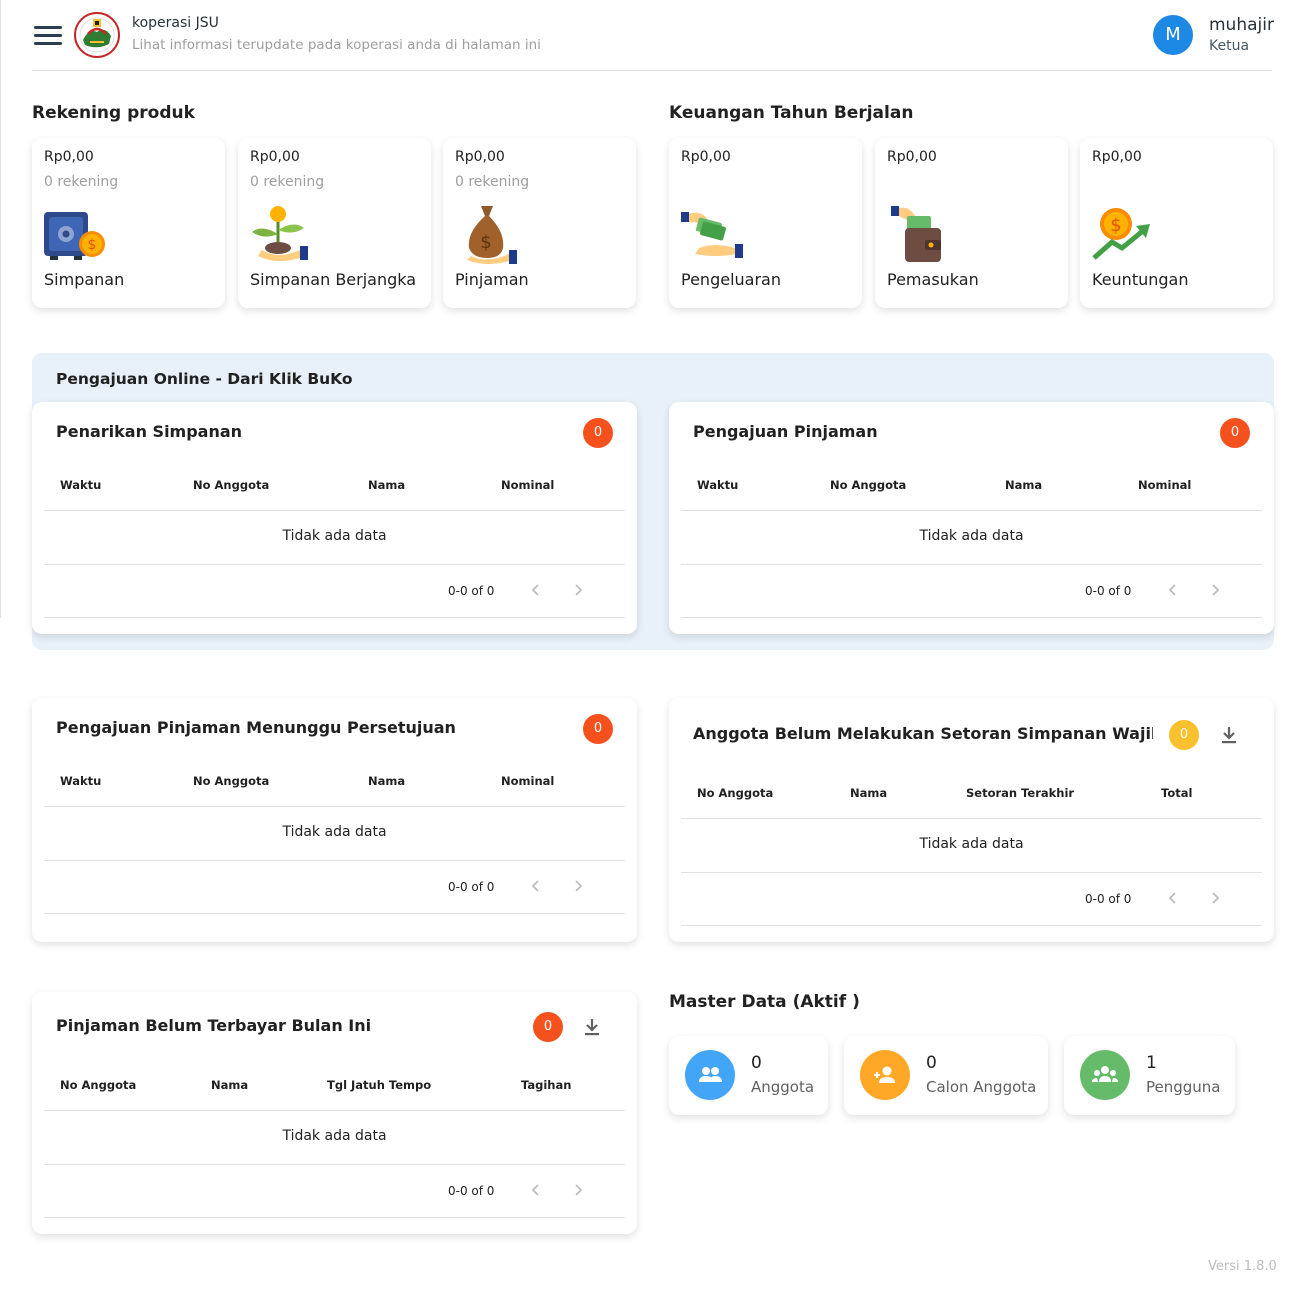 The width and height of the screenshot is (1304, 1309). What do you see at coordinates (0, 309) in the screenshot?
I see `left-border` at bounding box center [0, 309].